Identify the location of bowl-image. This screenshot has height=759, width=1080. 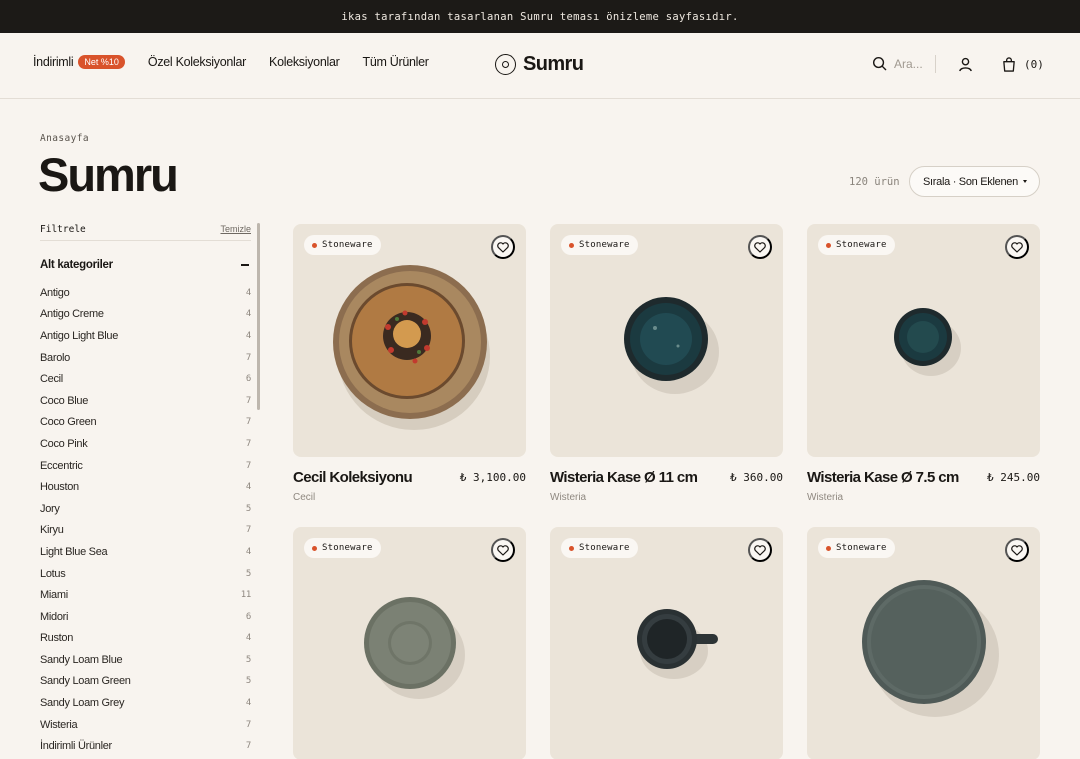
(671, 345).